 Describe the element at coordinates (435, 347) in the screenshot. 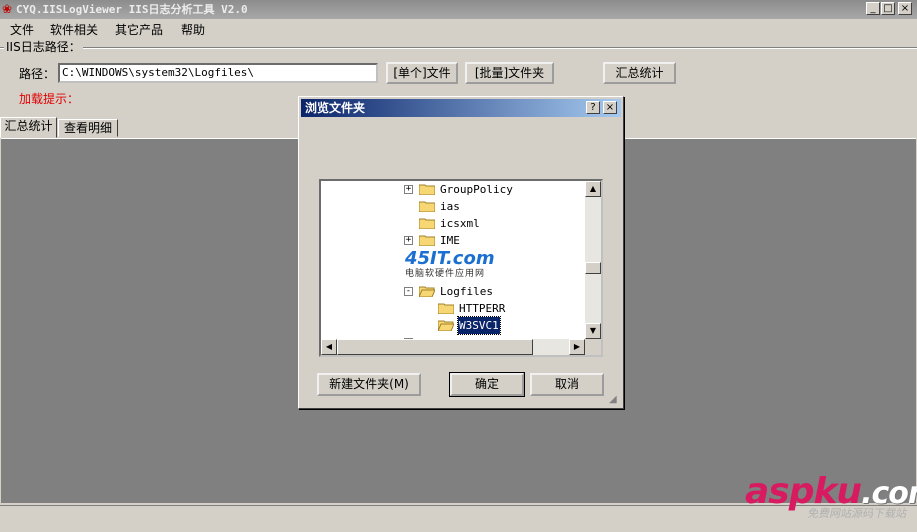

I see `horizontal-scroll-thumb` at that location.